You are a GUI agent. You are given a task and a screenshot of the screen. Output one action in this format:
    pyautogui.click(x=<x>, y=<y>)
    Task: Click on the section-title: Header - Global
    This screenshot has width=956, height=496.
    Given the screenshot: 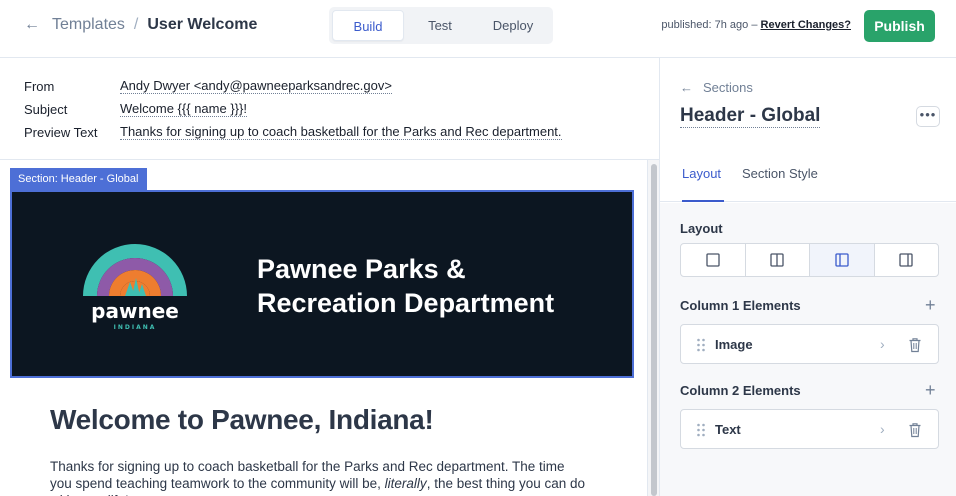 What is the action you would take?
    pyautogui.click(x=750, y=116)
    